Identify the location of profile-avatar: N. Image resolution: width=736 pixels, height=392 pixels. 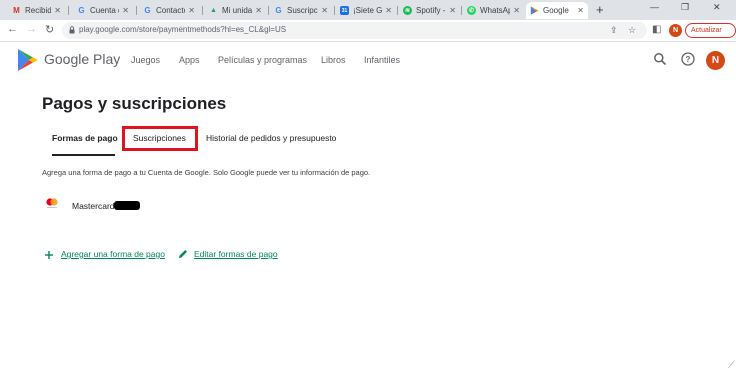
(675, 30).